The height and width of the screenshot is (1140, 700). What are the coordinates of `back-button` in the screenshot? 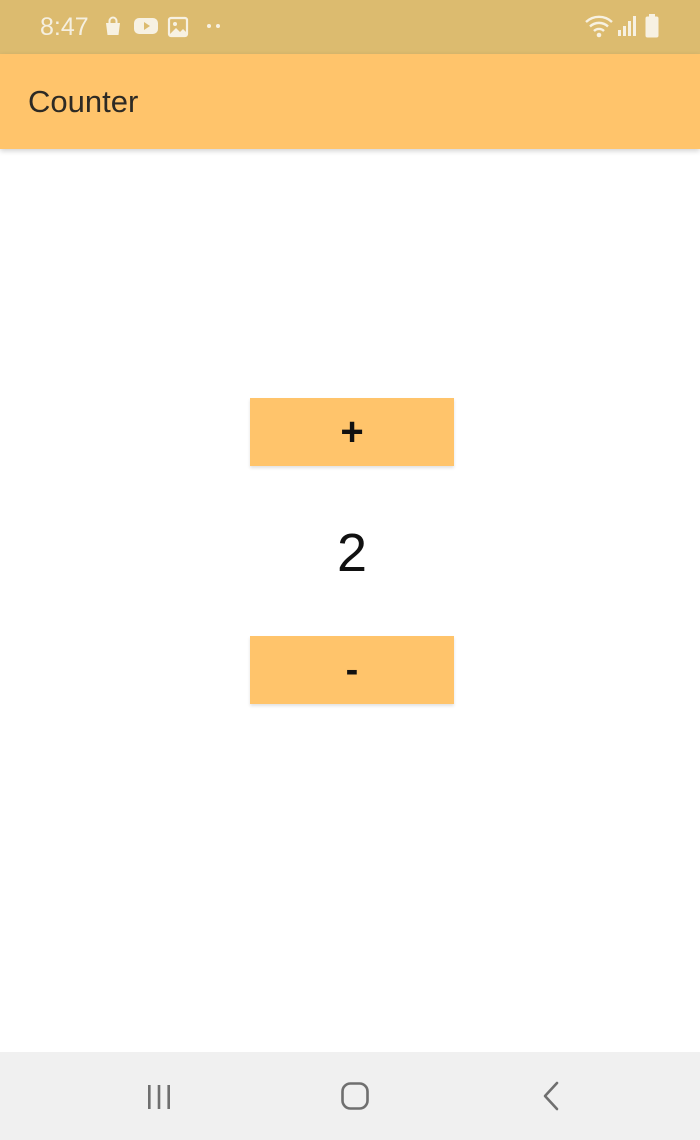 It's located at (551, 1096).